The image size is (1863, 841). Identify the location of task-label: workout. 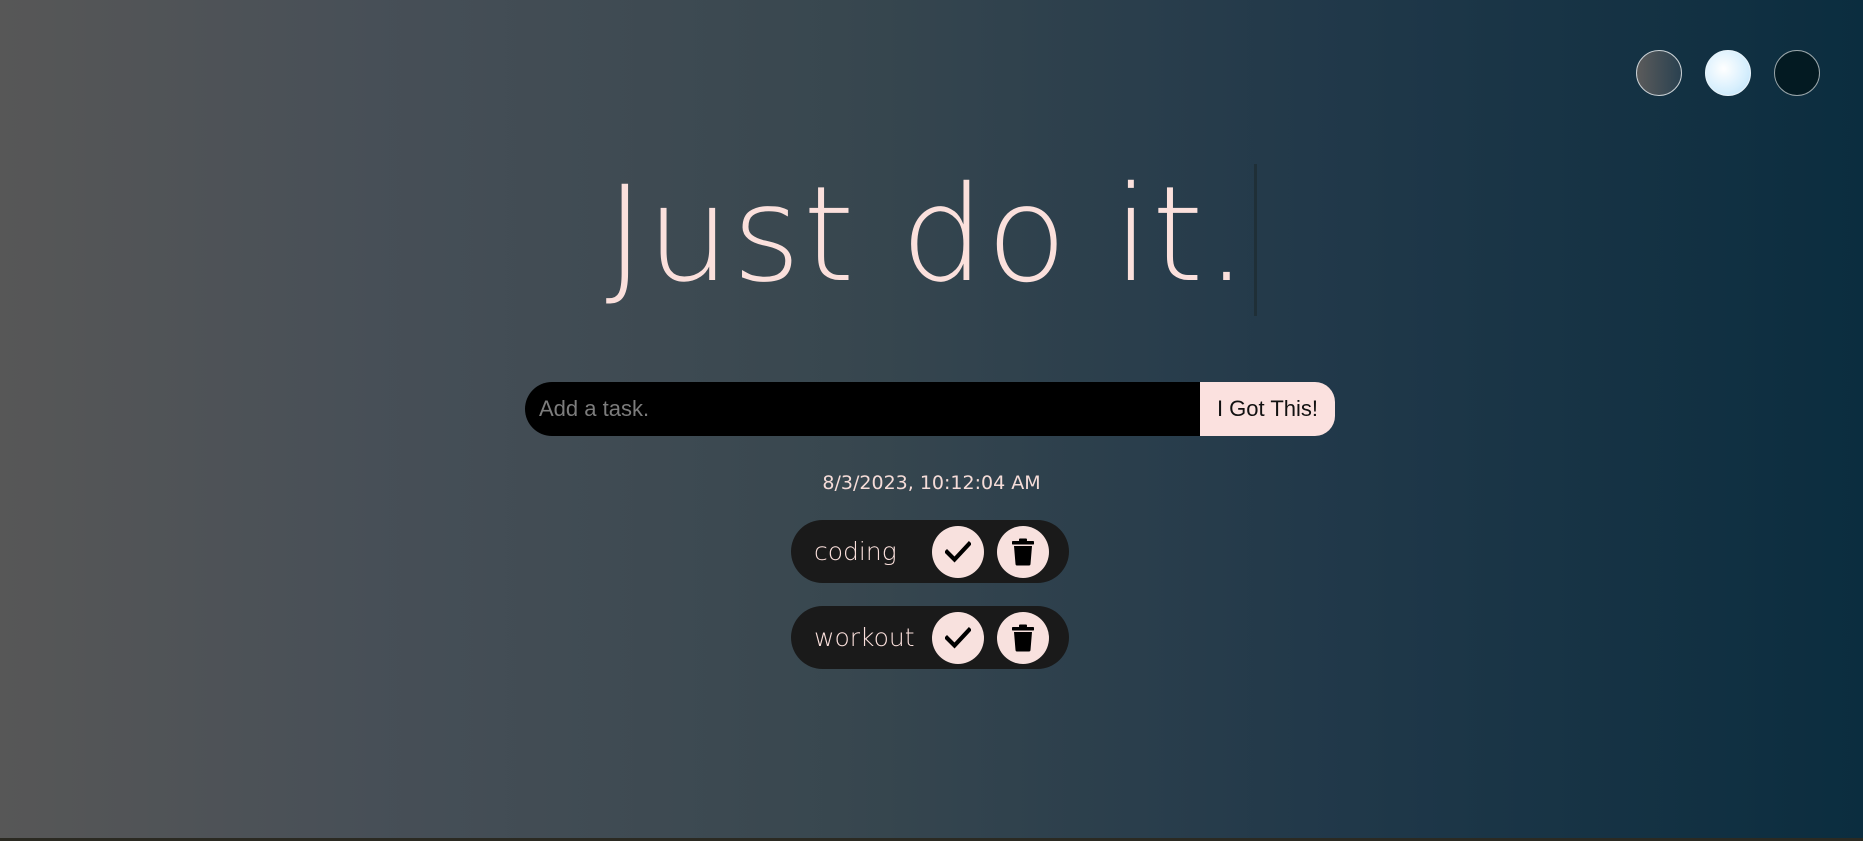
(864, 637).